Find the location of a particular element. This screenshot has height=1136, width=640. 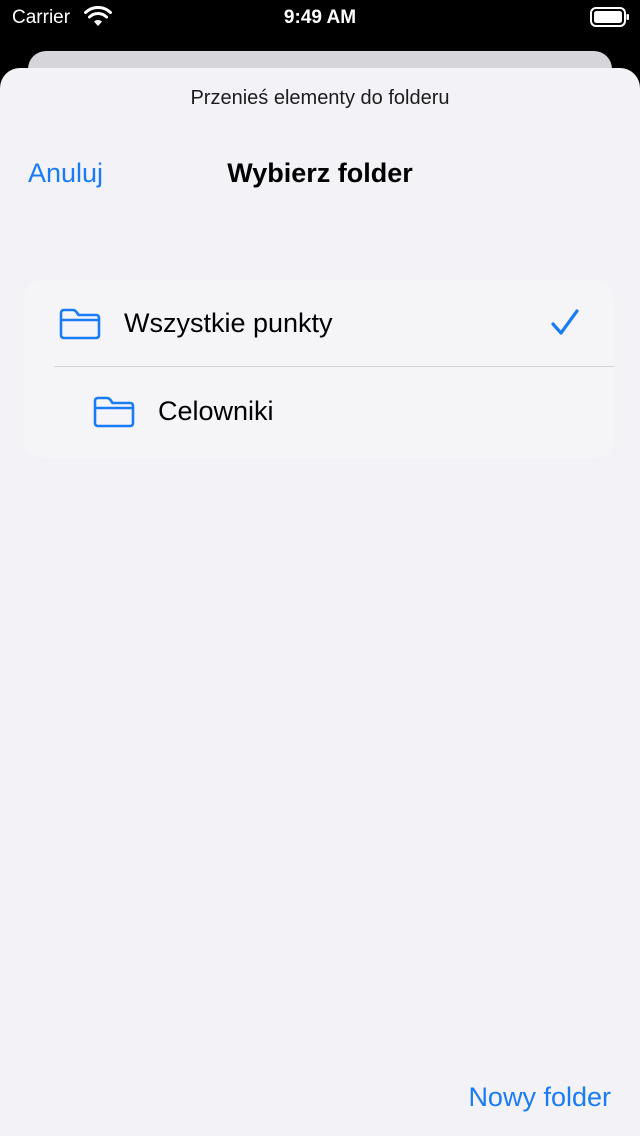

battery-icon is located at coordinates (609, 17).